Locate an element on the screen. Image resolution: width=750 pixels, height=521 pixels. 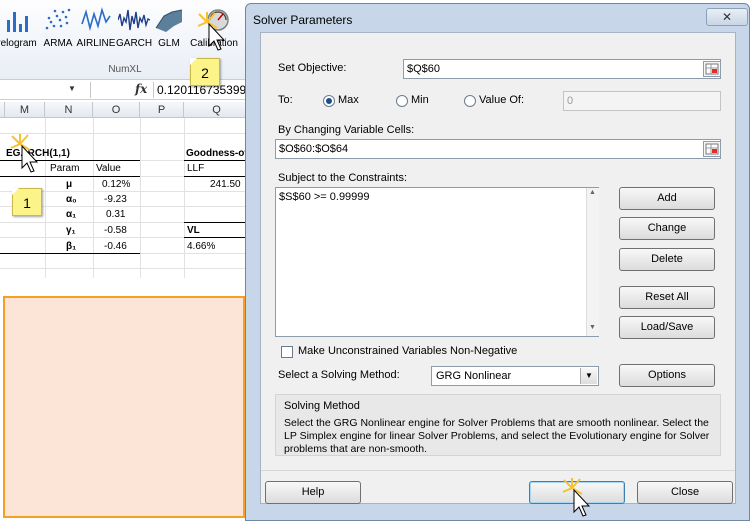
to-label: To: is located at coordinates (285, 100).